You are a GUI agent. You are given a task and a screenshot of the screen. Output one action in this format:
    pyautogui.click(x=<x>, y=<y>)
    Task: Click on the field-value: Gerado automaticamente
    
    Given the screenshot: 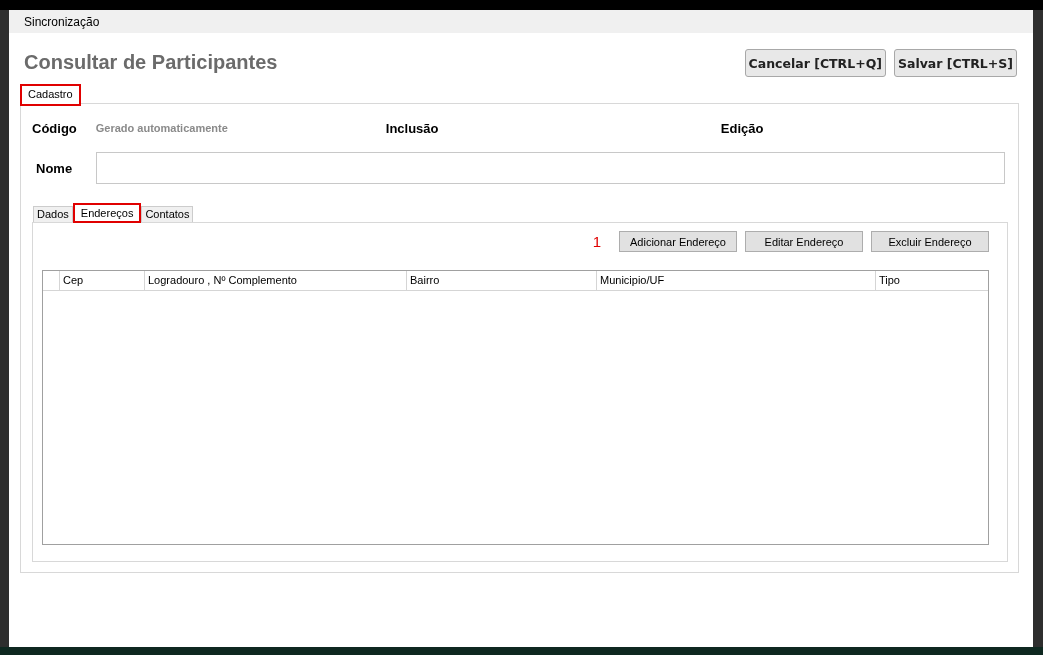 What is the action you would take?
    pyautogui.click(x=162, y=128)
    